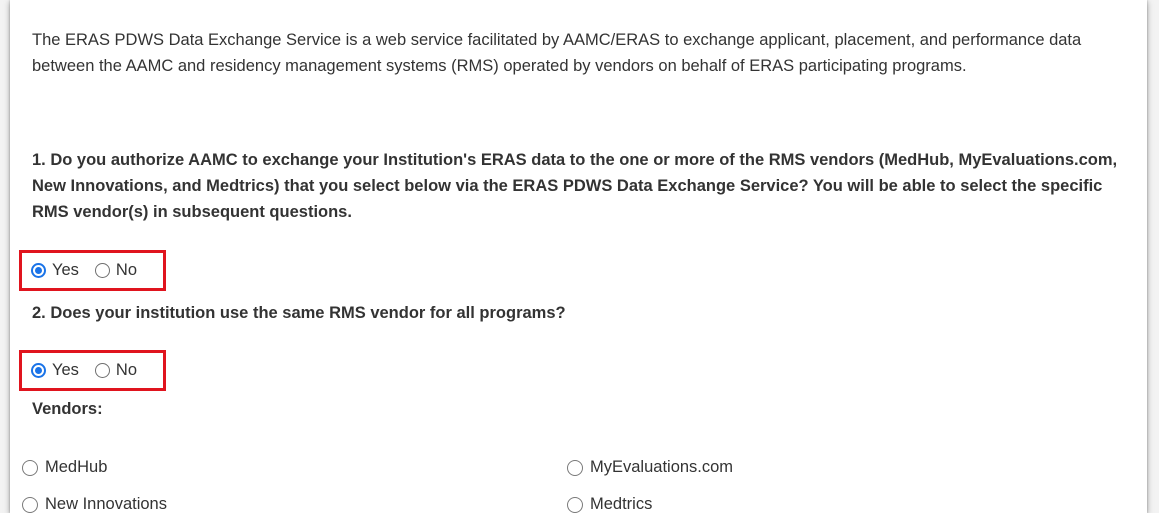  I want to click on question-2-no-option: No, so click(116, 370).